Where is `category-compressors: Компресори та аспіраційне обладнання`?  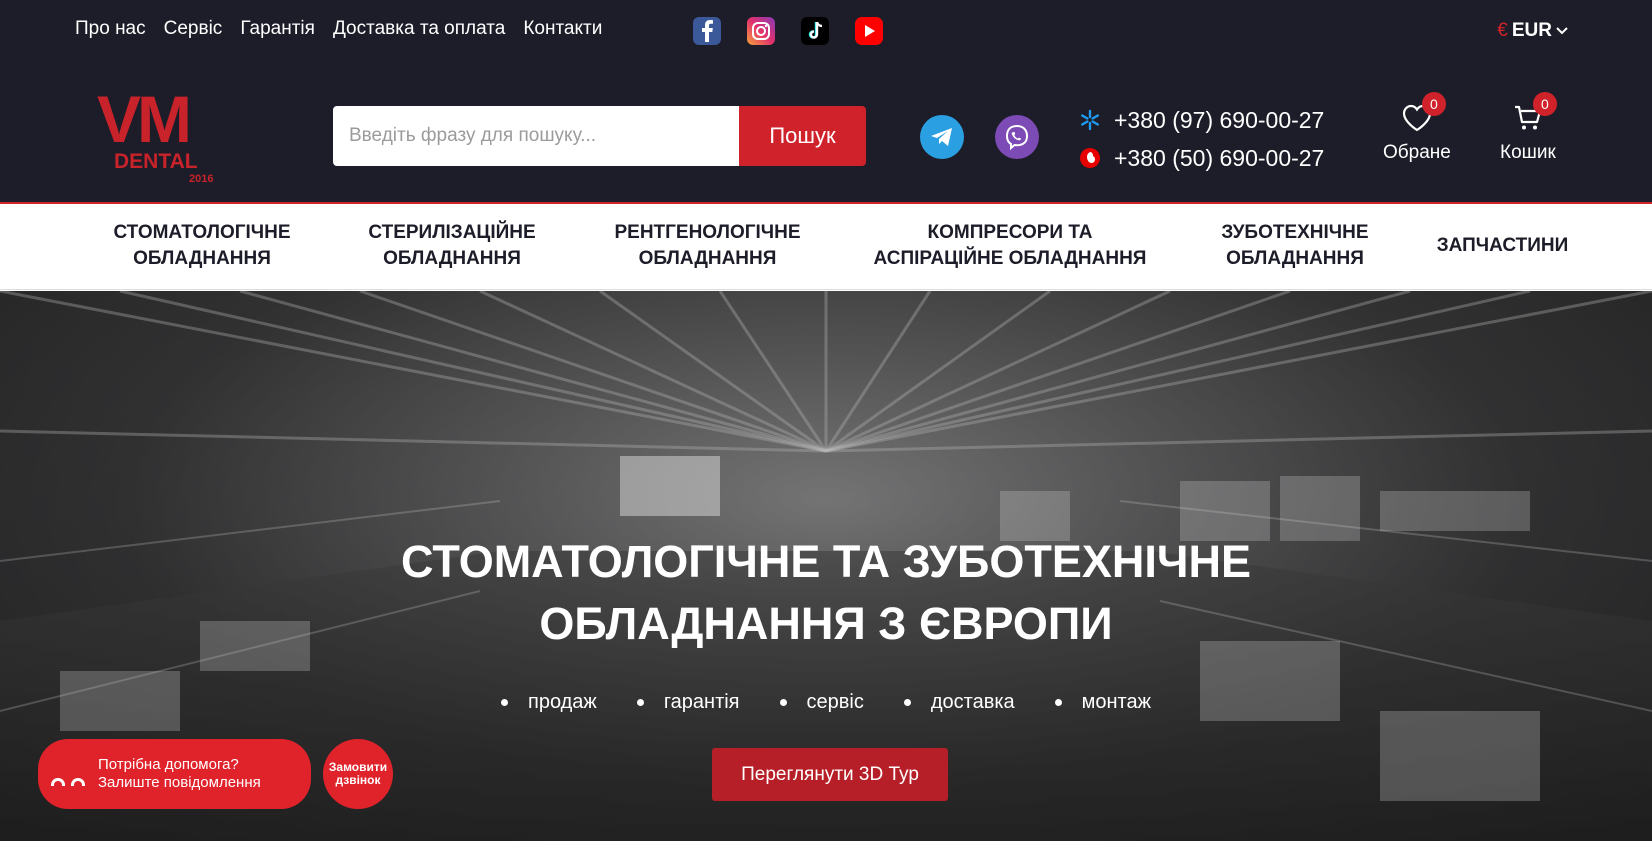 category-compressors: Компресори та аспіраційне обладнання is located at coordinates (1010, 246).